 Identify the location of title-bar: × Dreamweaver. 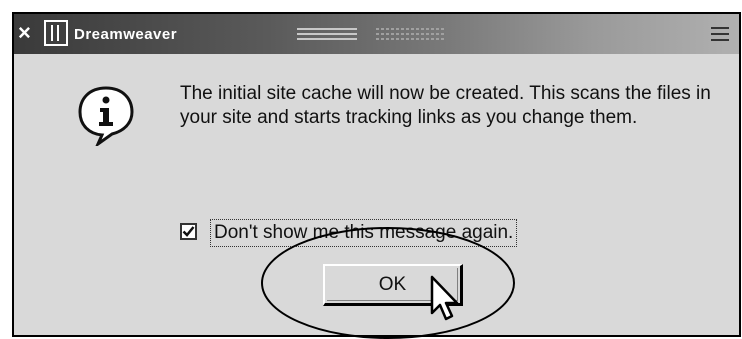
(376, 34).